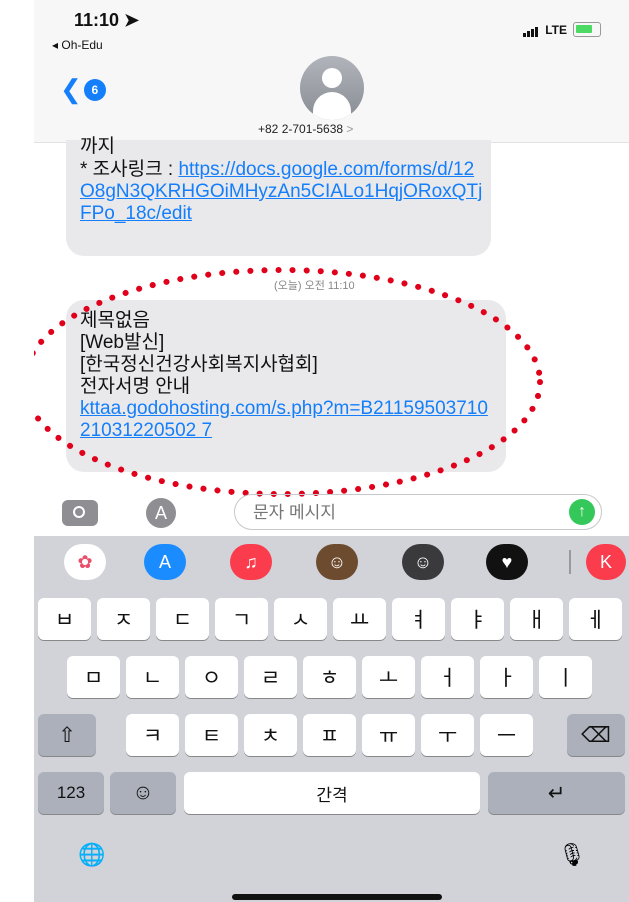 Image resolution: width=629 pixels, height=902 pixels. I want to click on memoji-sticker-icon: ☺, so click(337, 562).